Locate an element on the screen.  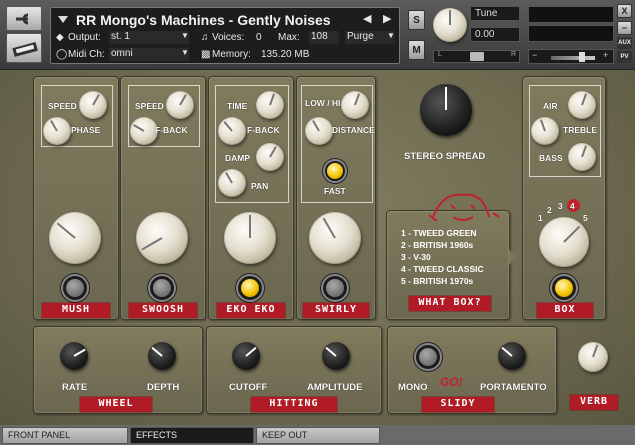
swirly-enable-button is located at coordinates (335, 288).